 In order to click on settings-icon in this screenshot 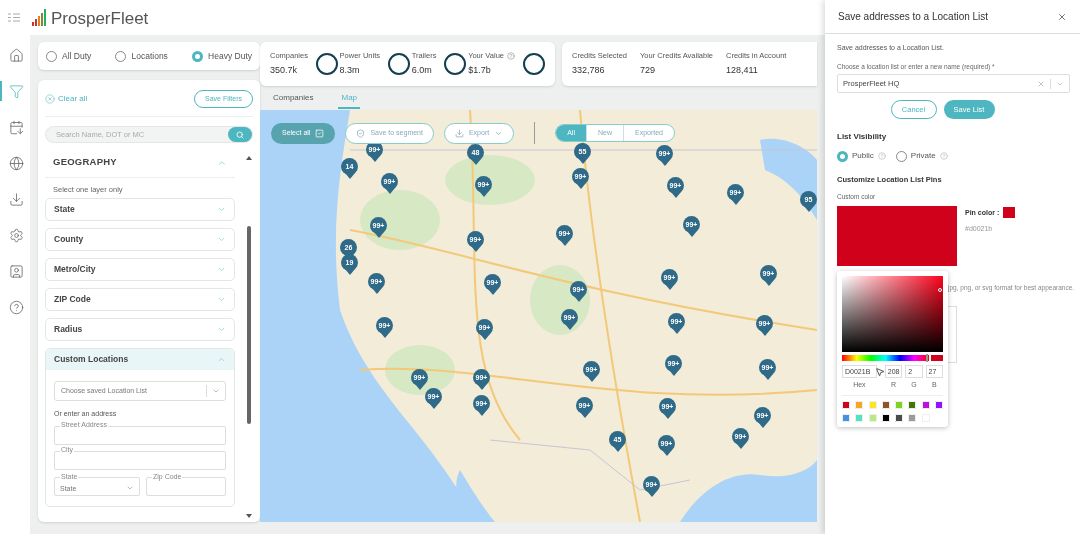, I will do `click(16, 235)`.